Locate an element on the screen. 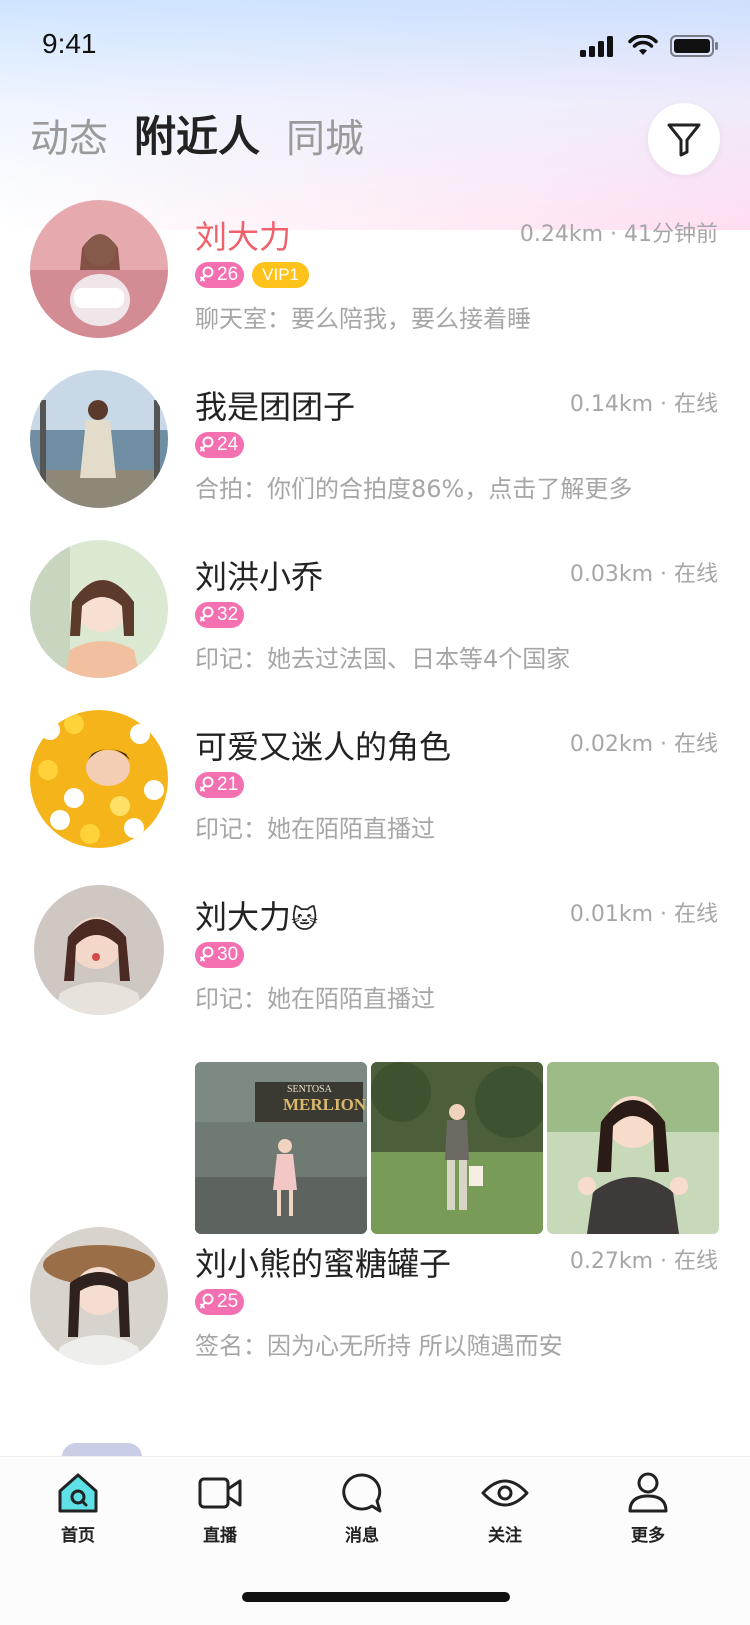 The width and height of the screenshot is (750, 1625). distance: 0.03km is located at coordinates (611, 574).